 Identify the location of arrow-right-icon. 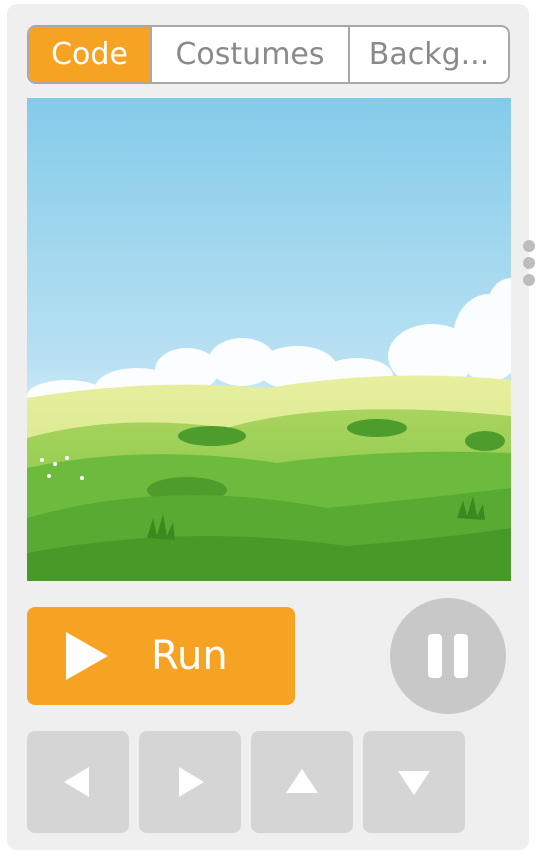
(191, 782).